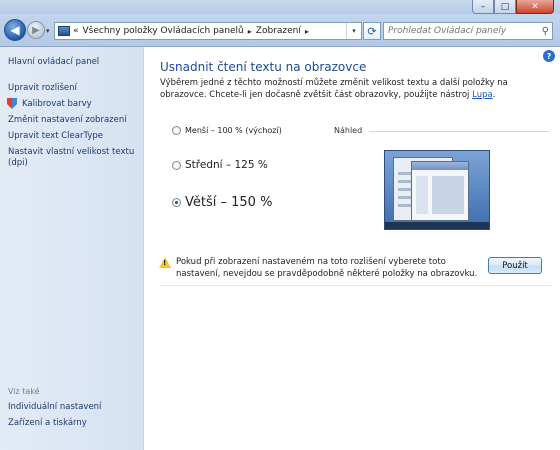 The image size is (560, 450). I want to click on option-medium-label: Střední – 125 %, so click(226, 165).